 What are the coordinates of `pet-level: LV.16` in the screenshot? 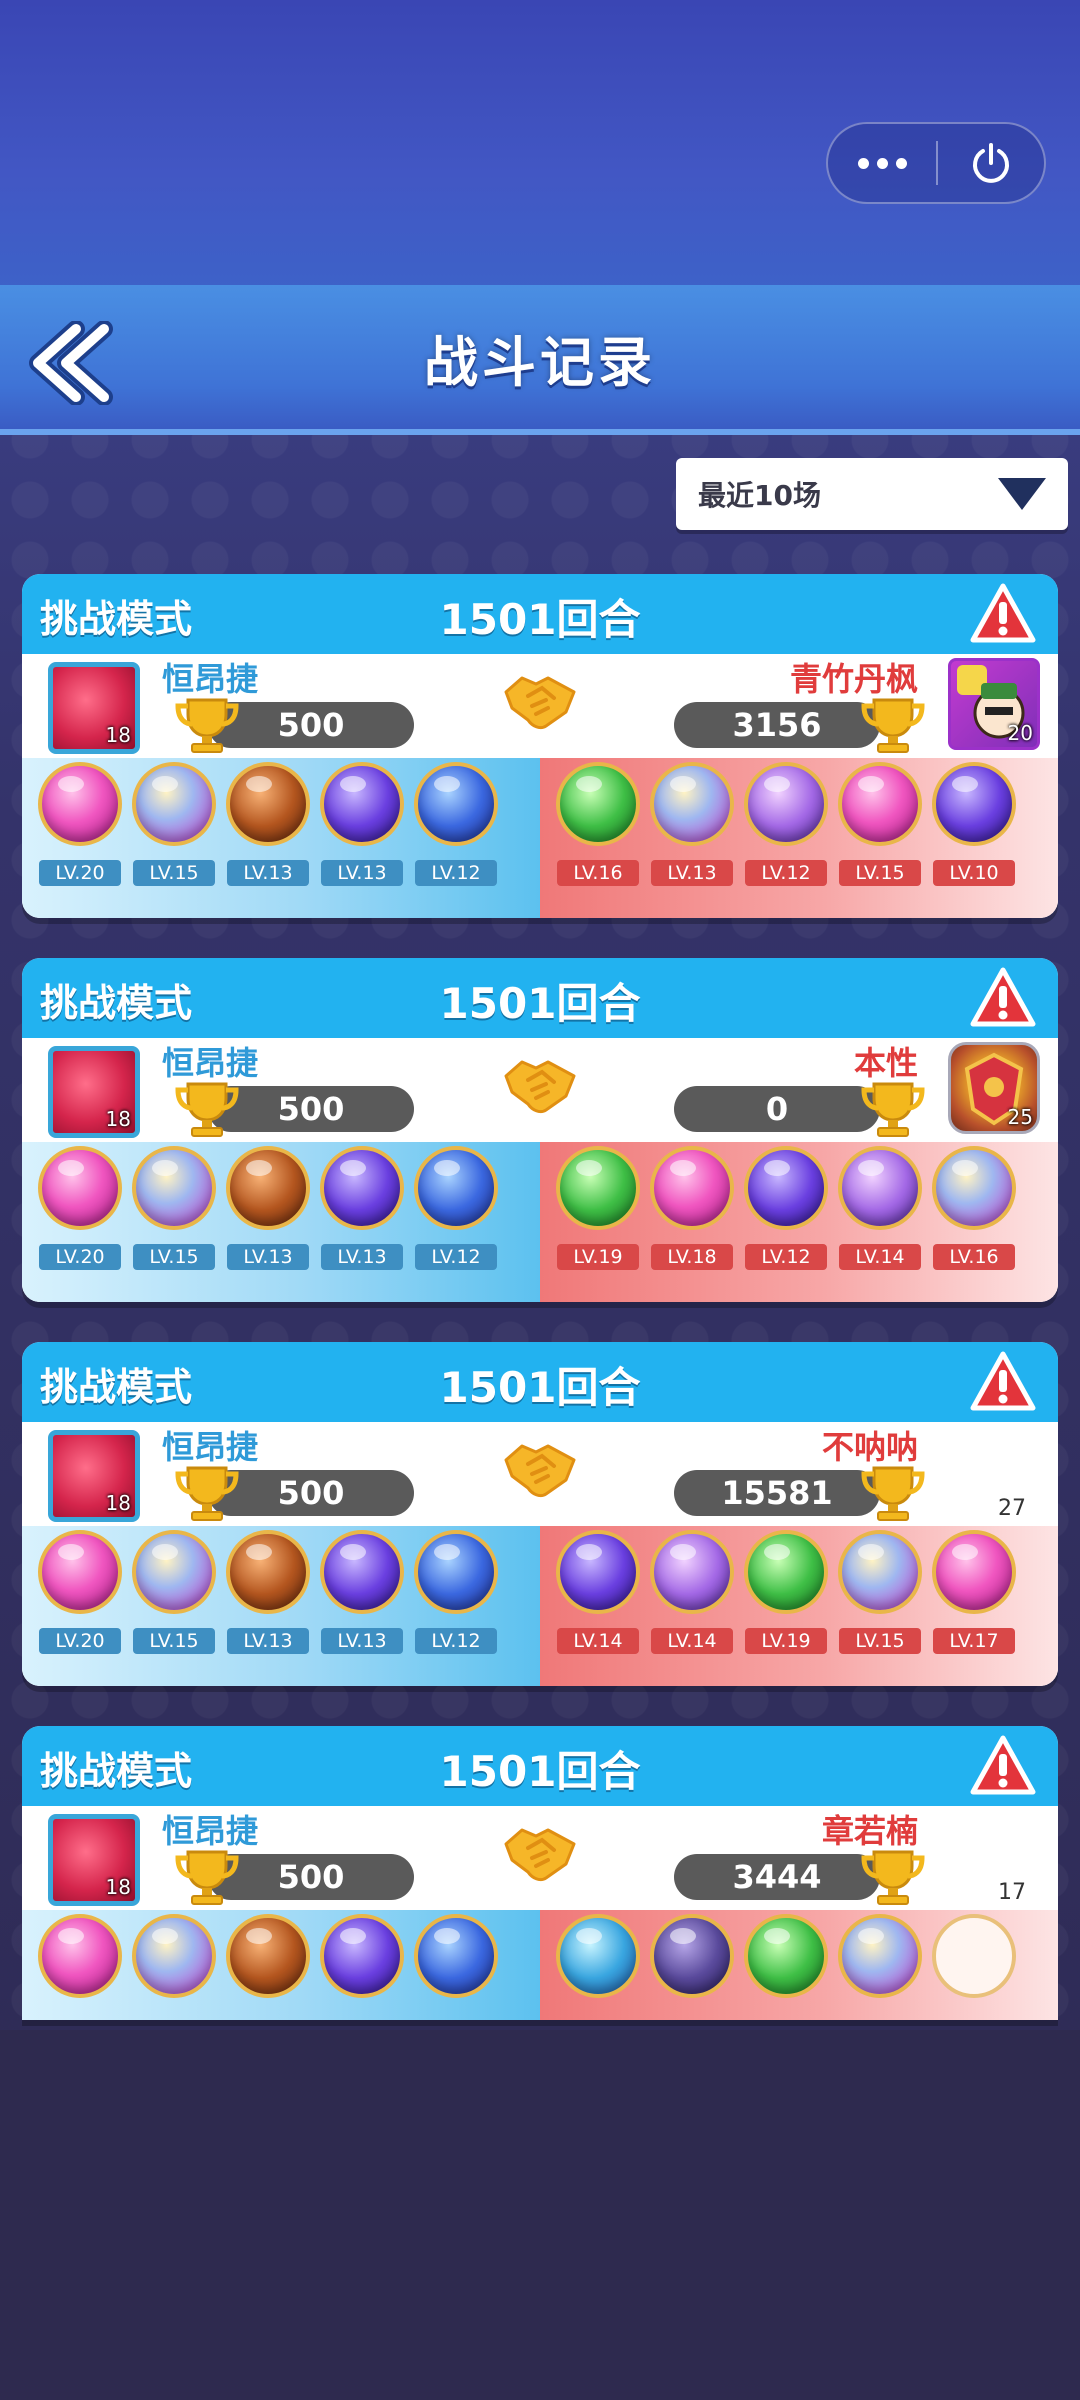 It's located at (974, 1257).